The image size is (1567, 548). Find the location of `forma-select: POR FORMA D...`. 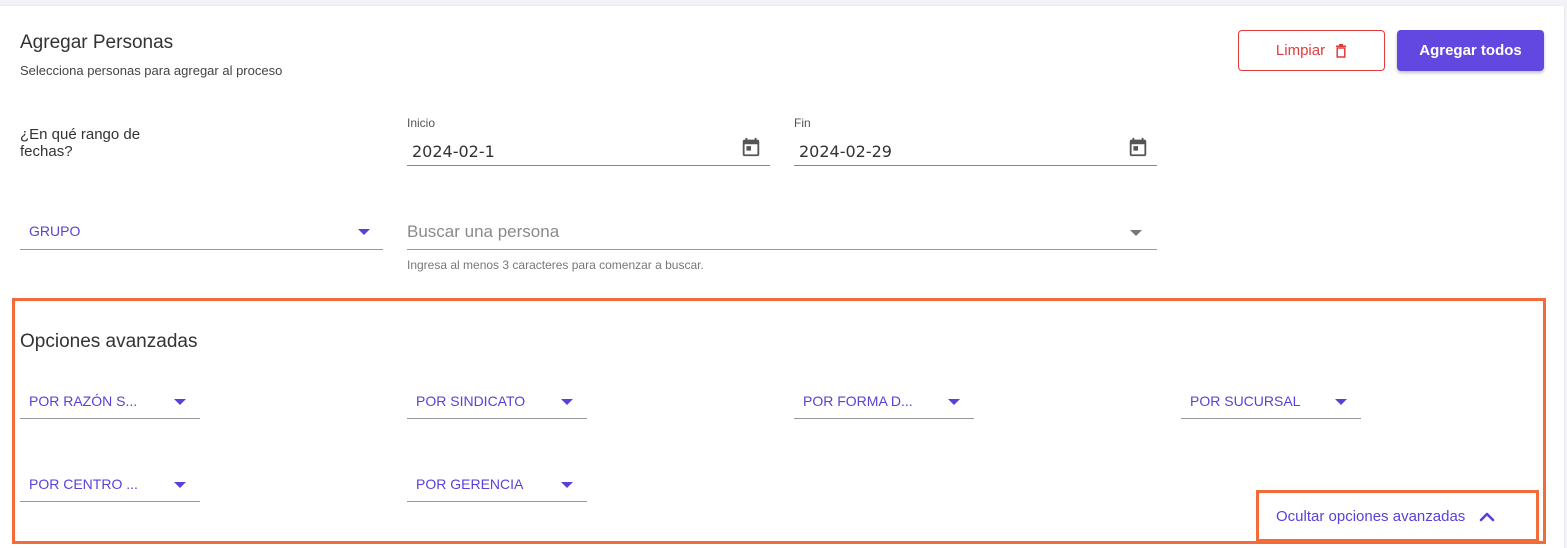

forma-select: POR FORMA D... is located at coordinates (884, 401).